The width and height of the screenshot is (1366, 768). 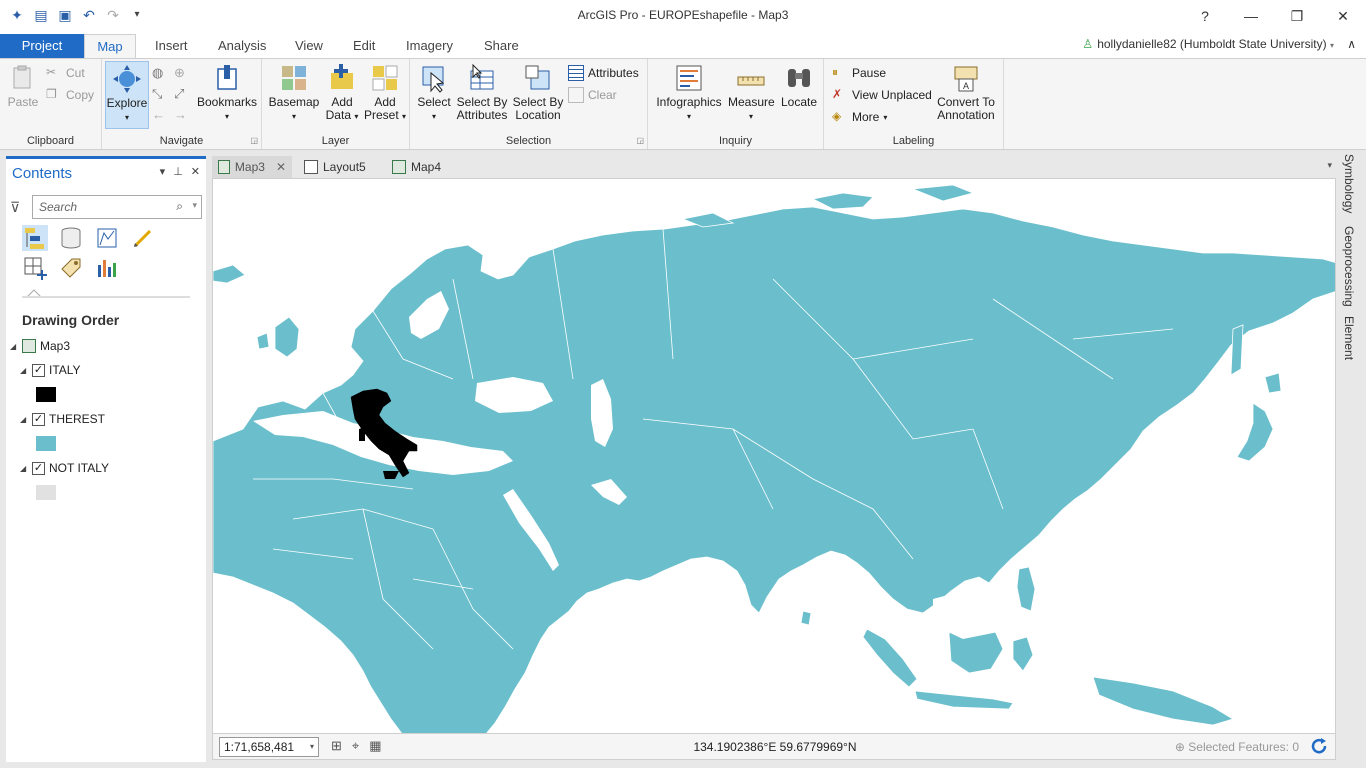 I want to click on collapse-ribbon-icon: ∧, so click(x=1351, y=44).